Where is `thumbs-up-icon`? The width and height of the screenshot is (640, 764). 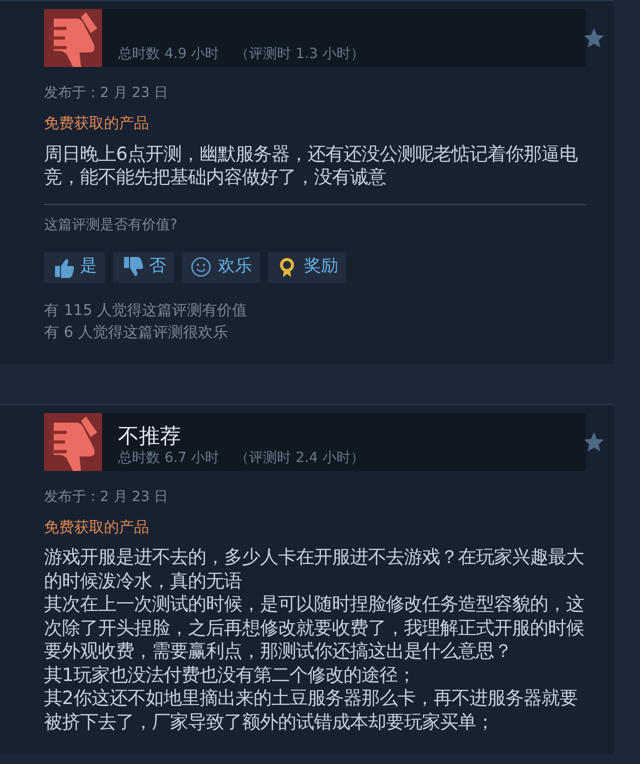 thumbs-up-icon is located at coordinates (63, 267).